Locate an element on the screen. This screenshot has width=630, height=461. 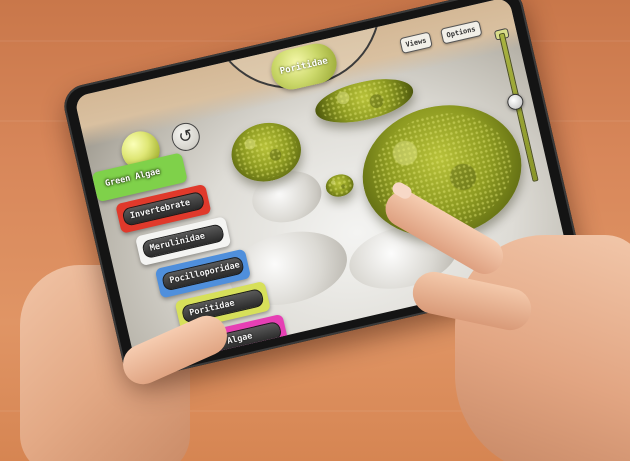
category-label: Green Algae is located at coordinates (133, 178).